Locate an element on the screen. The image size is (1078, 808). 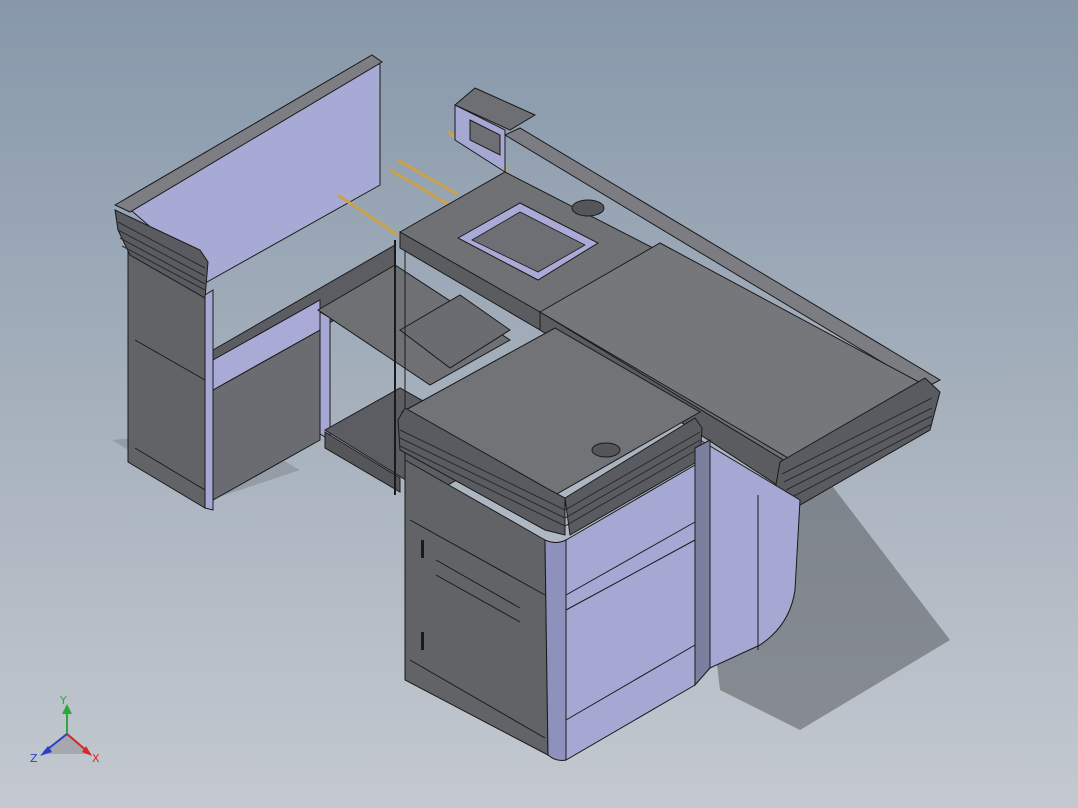
cabinet-top-slot is located at coordinates (606, 450).